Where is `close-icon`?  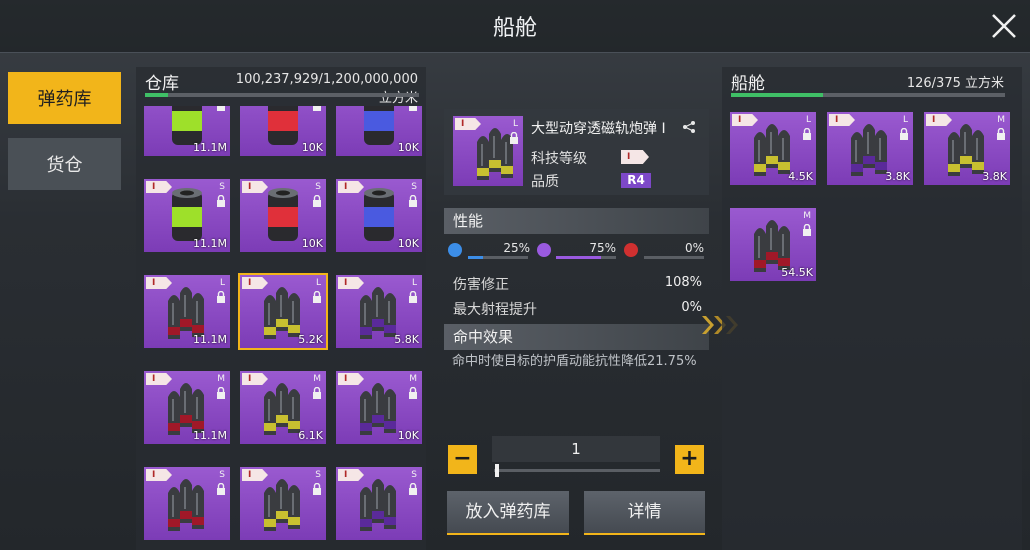 close-icon is located at coordinates (1004, 26).